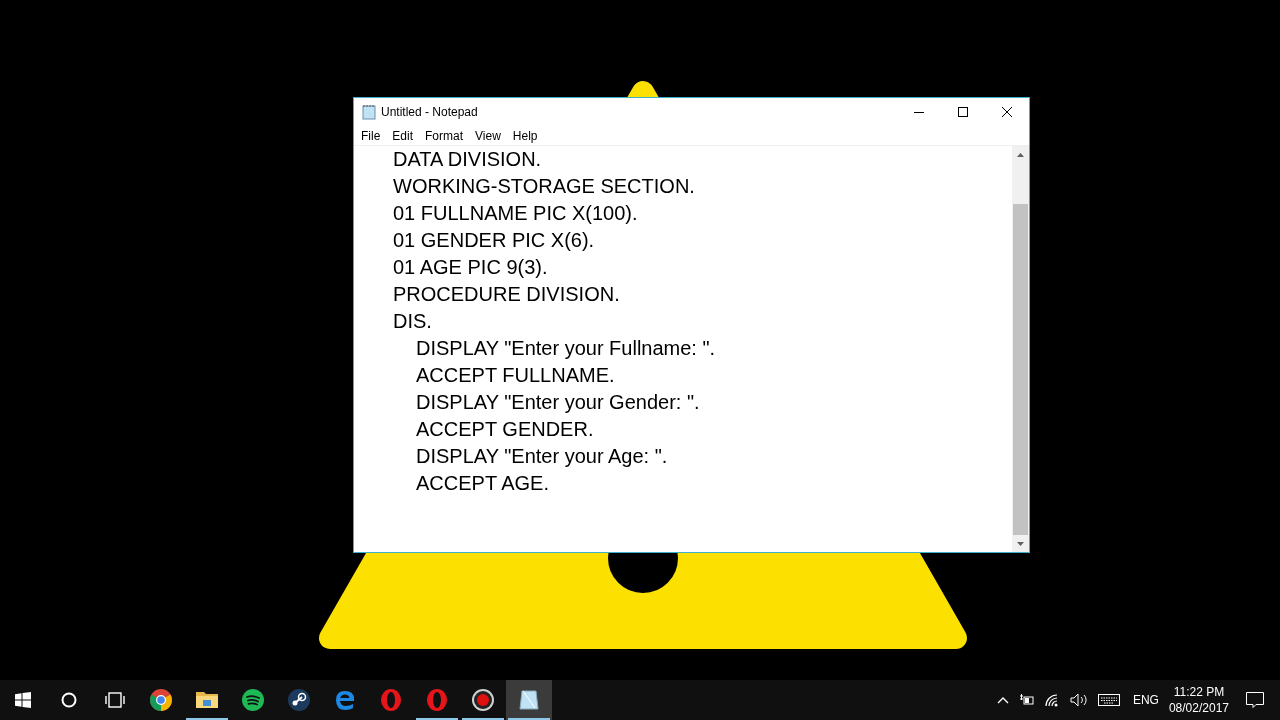  I want to click on search-icon, so click(69, 700).